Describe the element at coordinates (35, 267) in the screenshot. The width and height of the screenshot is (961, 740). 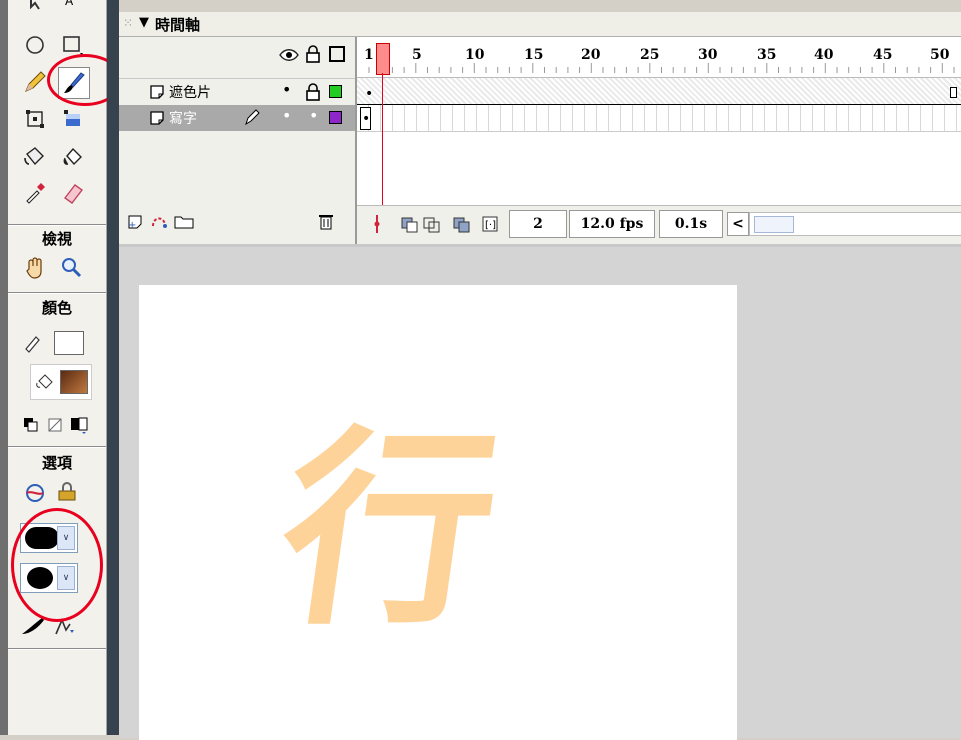
I see `hand-tool` at that location.